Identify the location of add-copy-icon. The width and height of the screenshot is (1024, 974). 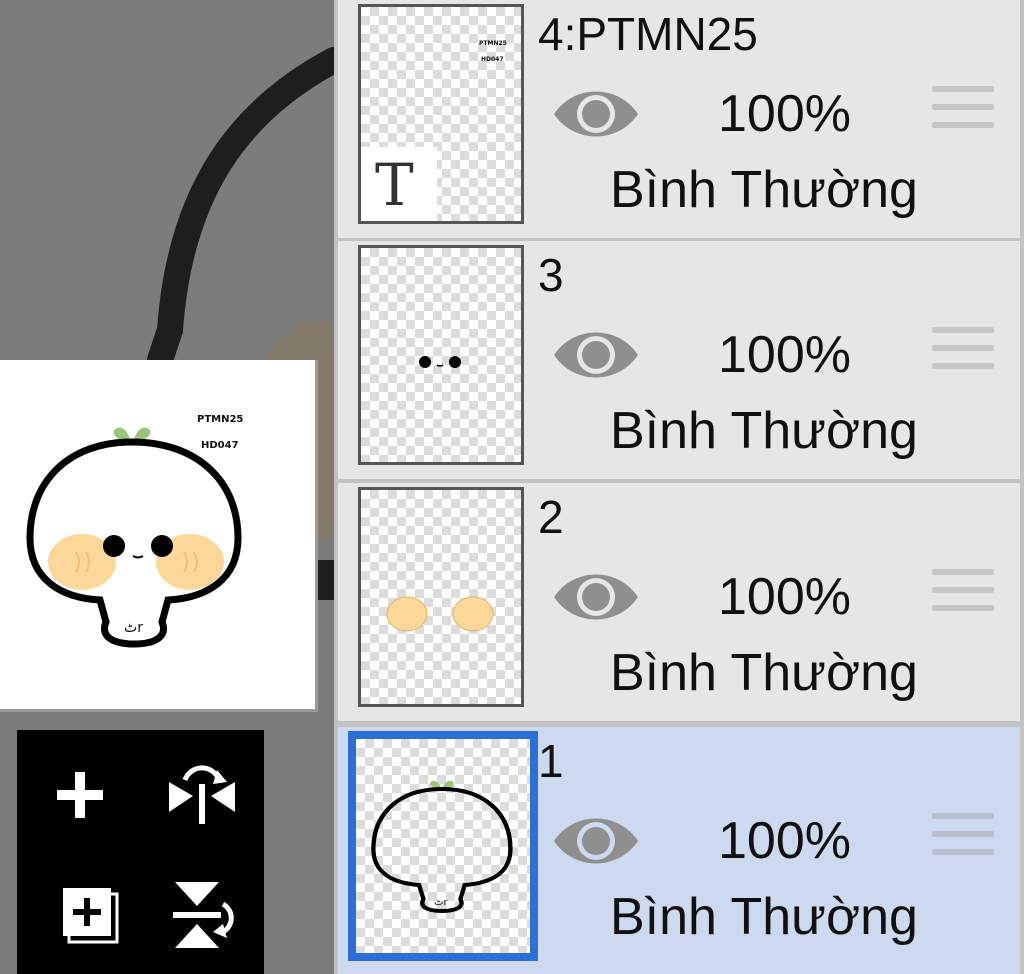
(91, 916).